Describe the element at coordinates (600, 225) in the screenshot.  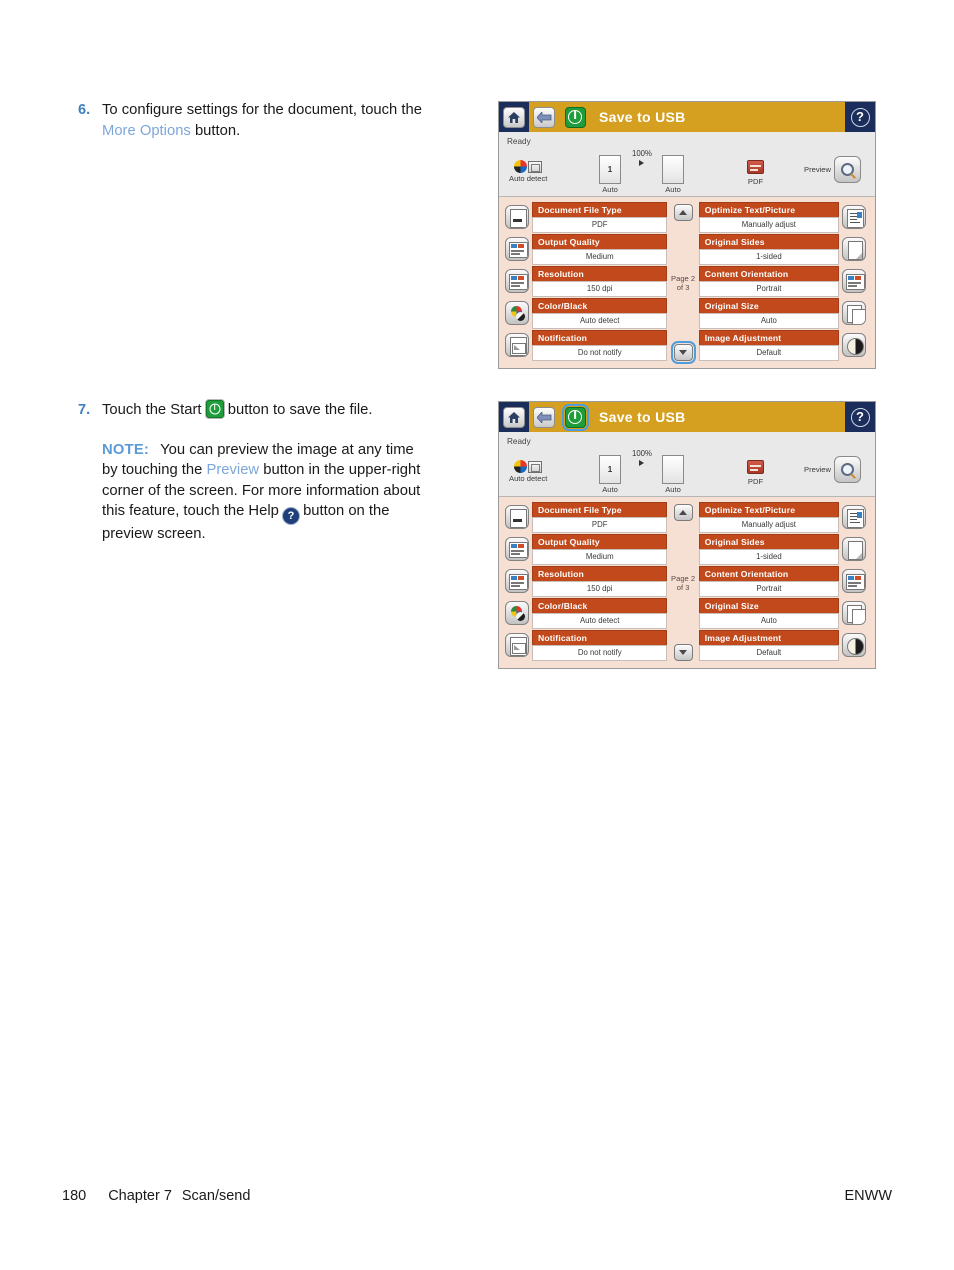
I see `setting-value: PDF` at that location.